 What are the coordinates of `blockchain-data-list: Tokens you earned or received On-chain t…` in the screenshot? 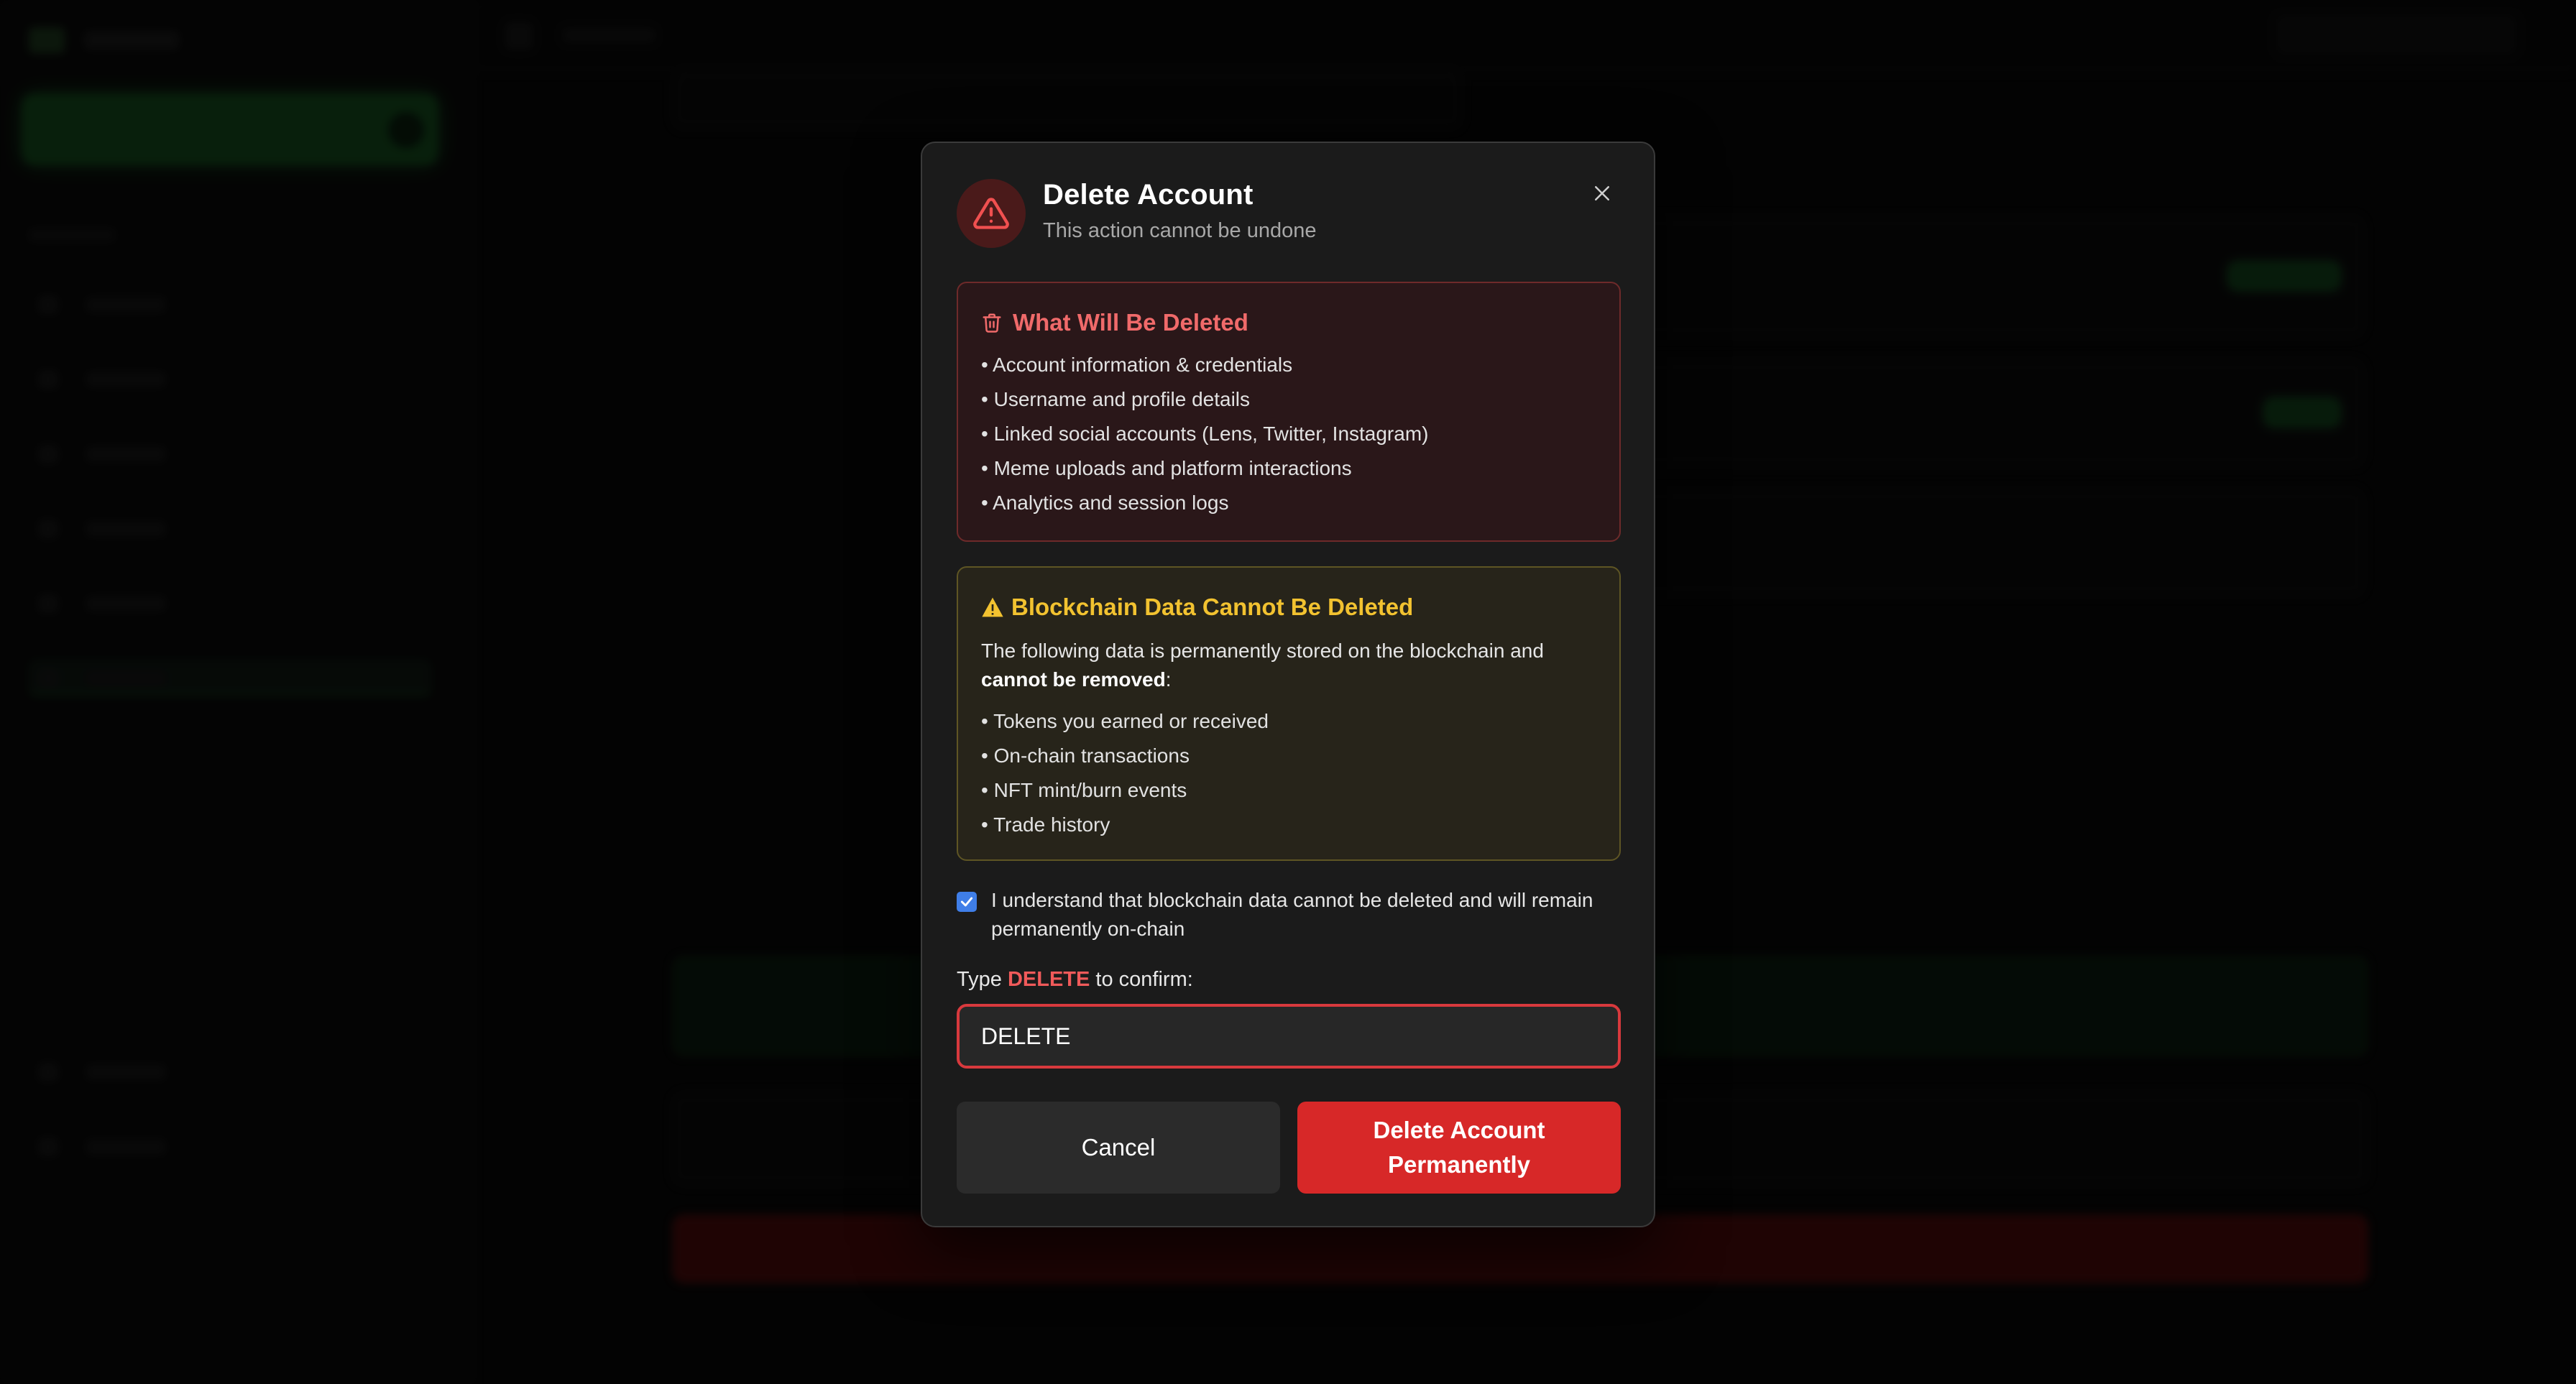 It's located at (1125, 773).